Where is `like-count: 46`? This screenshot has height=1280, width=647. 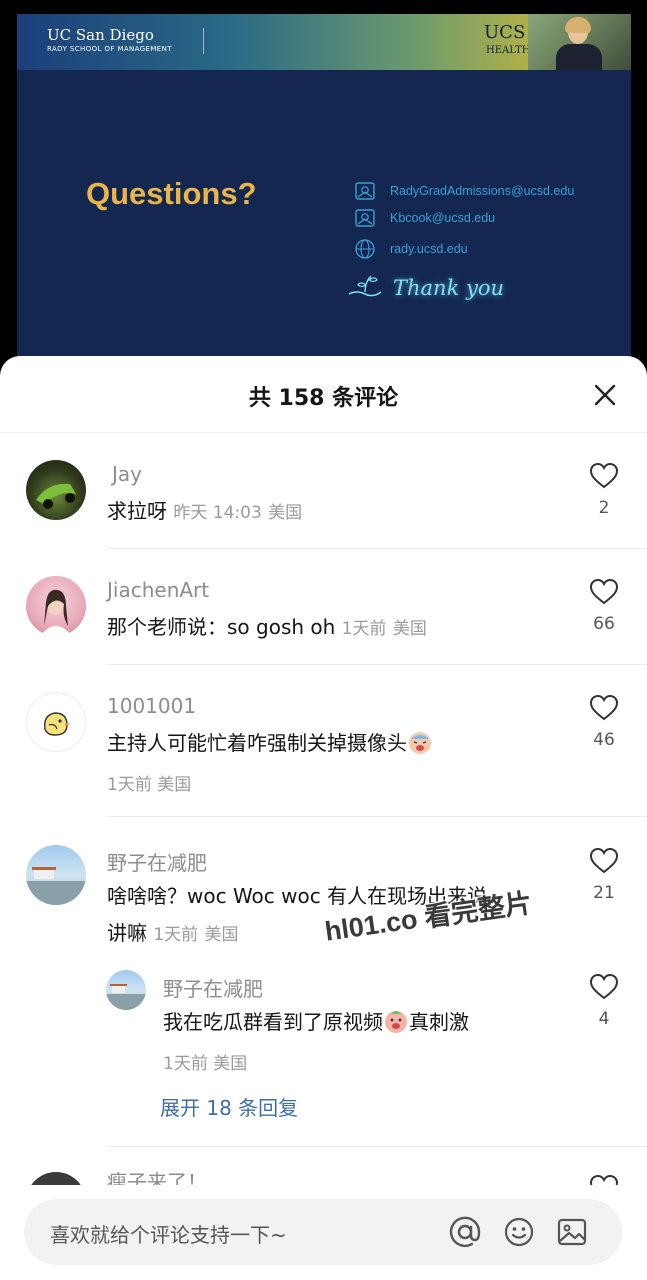
like-count: 46 is located at coordinates (604, 740).